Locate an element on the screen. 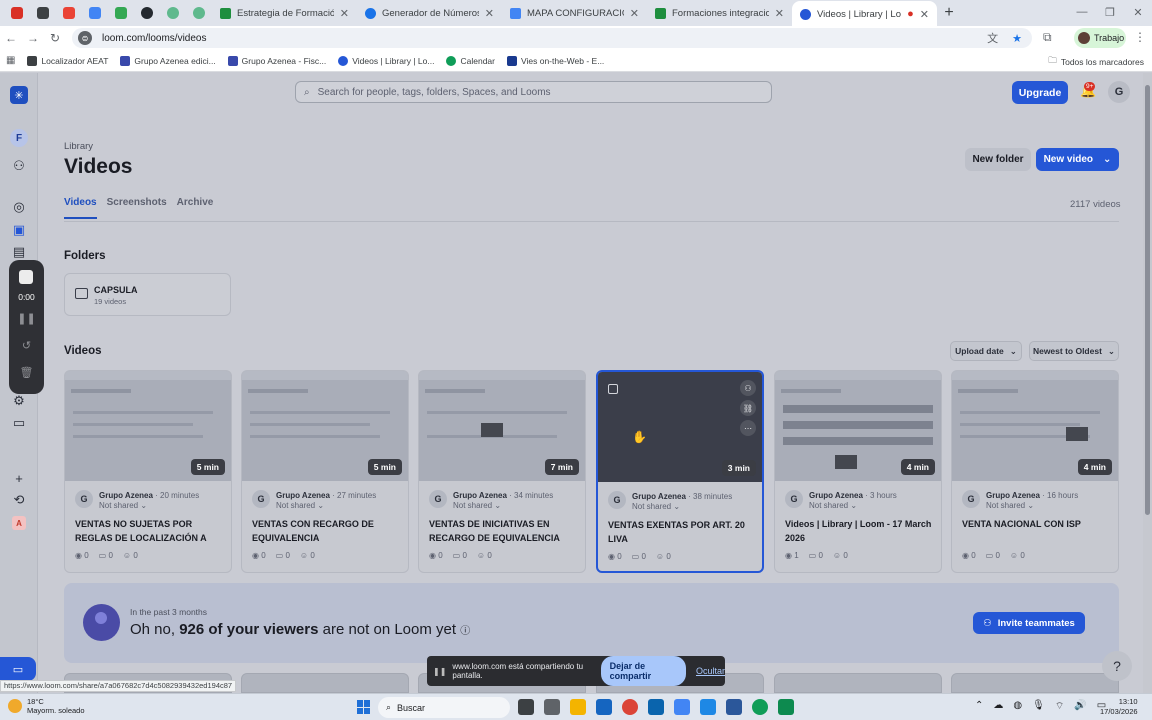 The width and height of the screenshot is (1152, 720). profile-icon: ◎ is located at coordinates (19, 207).